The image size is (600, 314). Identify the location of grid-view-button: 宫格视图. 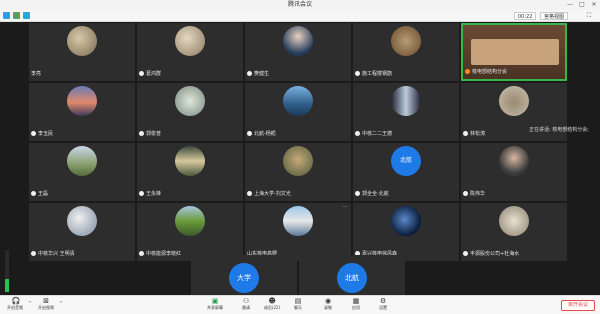
(554, 16).